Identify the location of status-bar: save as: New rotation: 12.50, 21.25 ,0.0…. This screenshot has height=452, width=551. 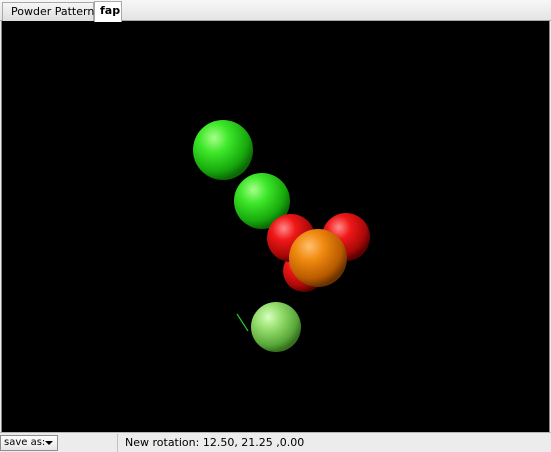
(275, 442).